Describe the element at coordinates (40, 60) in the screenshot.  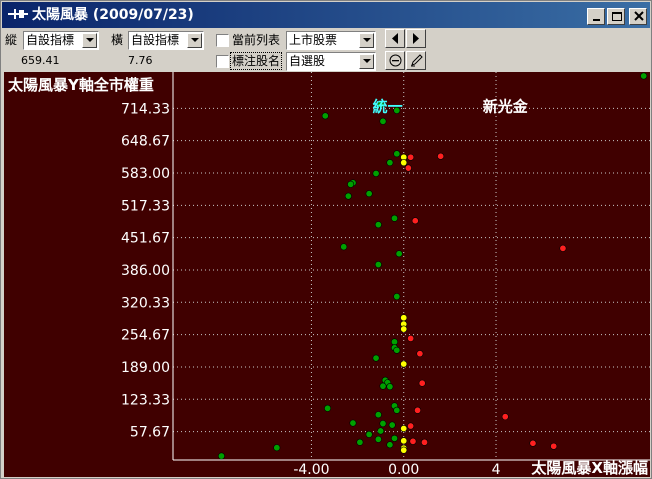
I see `vertical-readout: 659.41` at that location.